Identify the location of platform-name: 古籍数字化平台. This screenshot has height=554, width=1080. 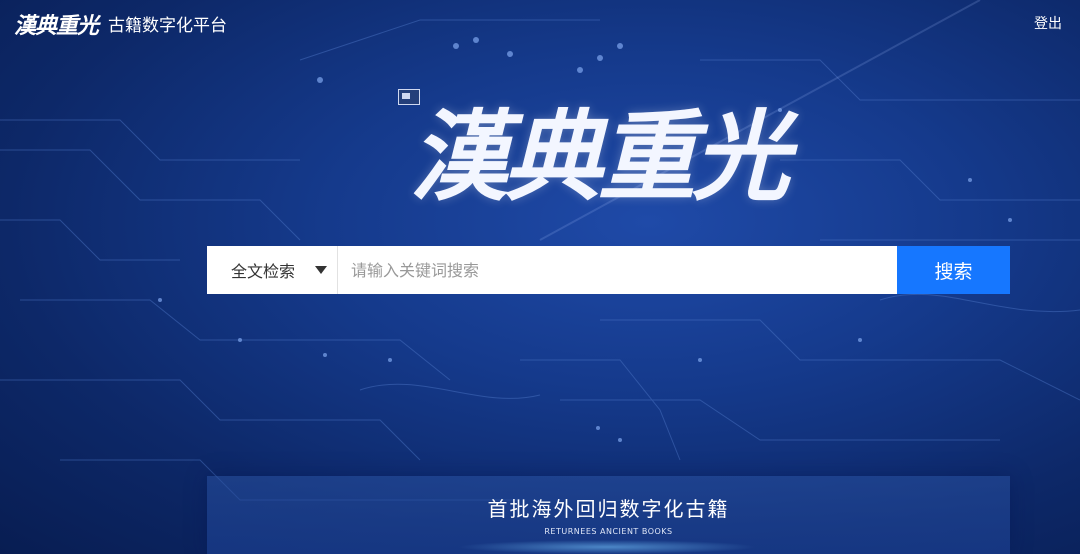
(167, 26).